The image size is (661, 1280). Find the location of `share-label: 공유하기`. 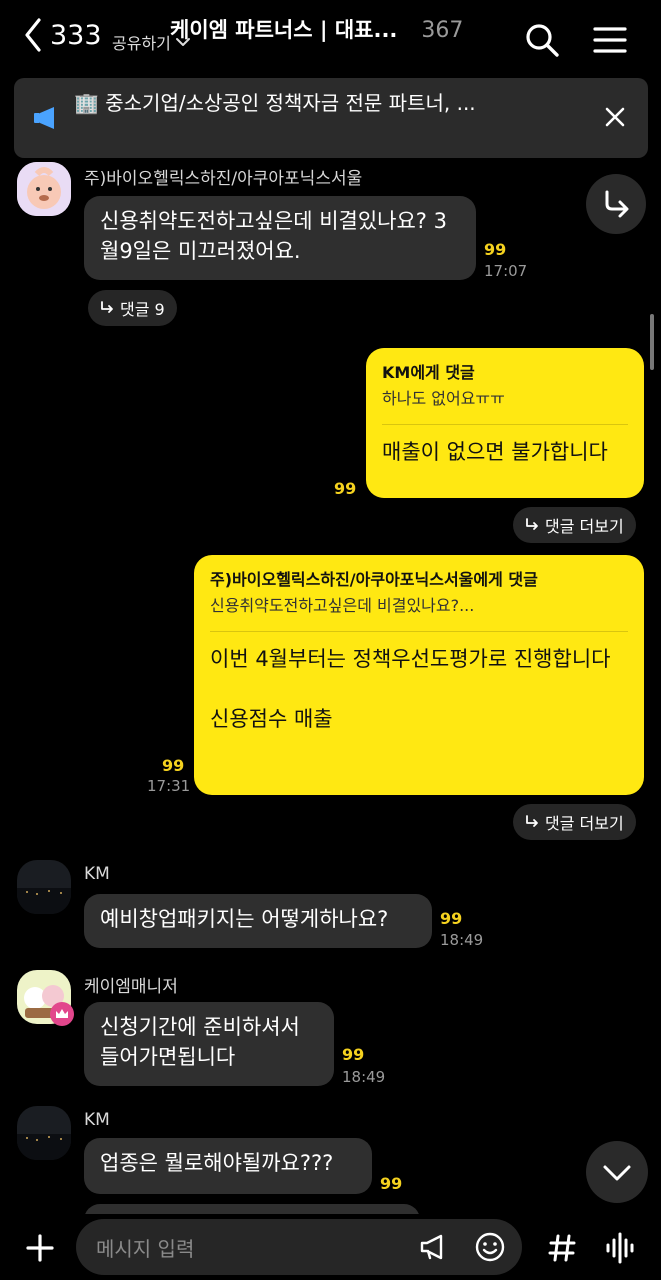

share-label: 공유하기 is located at coordinates (141, 43).